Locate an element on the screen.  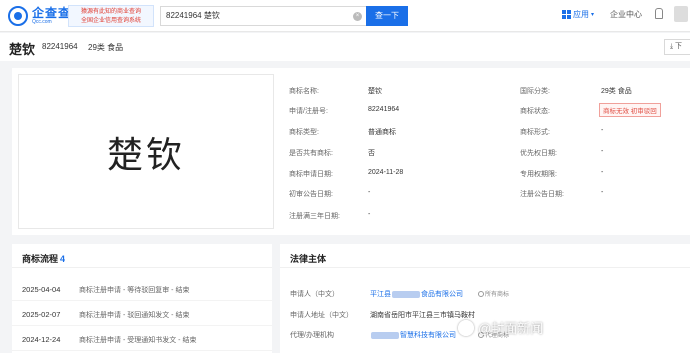
logo-name: 企查查 is located at coordinates (52, 13).